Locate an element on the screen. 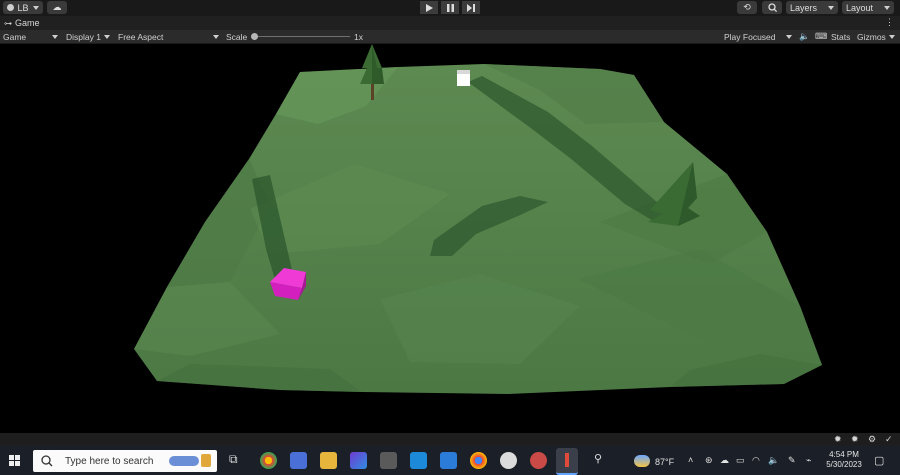 The height and width of the screenshot is (475, 900). clock-date: 5/30/2023 is located at coordinates (844, 464).